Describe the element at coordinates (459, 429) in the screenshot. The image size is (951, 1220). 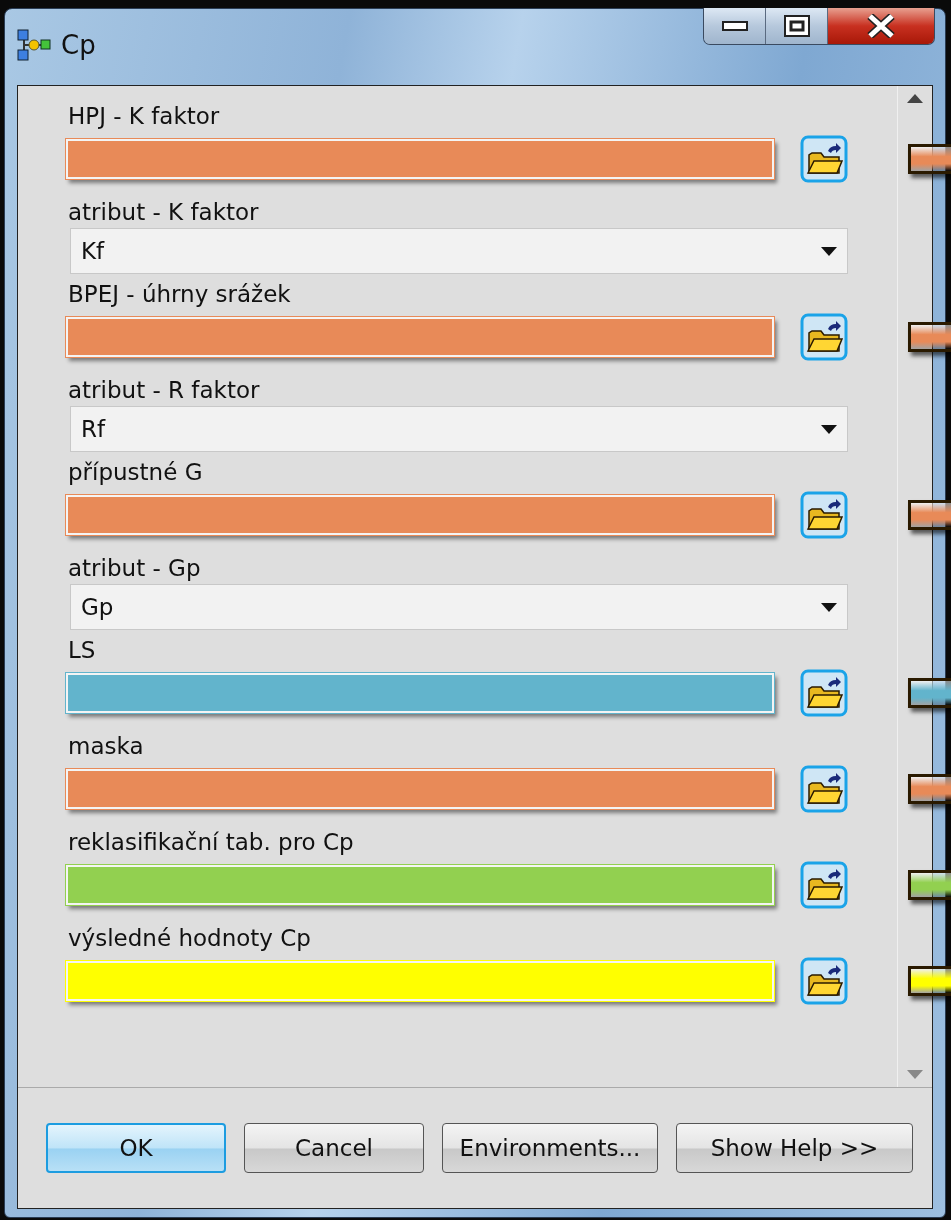
I see `attribute-dropdown: Rf` at that location.